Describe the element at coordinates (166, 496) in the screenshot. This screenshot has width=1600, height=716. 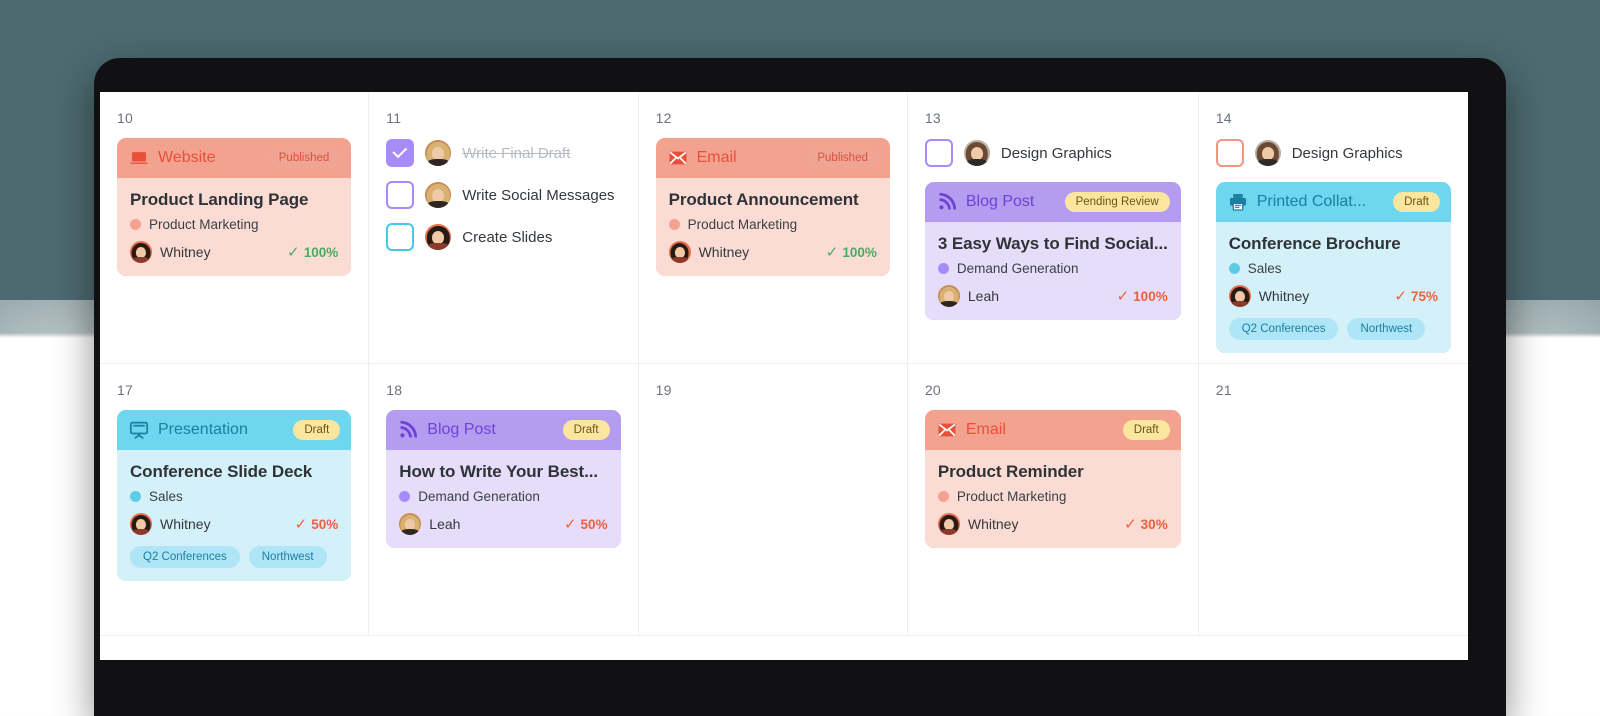
I see `campaign-name: Sales` at that location.